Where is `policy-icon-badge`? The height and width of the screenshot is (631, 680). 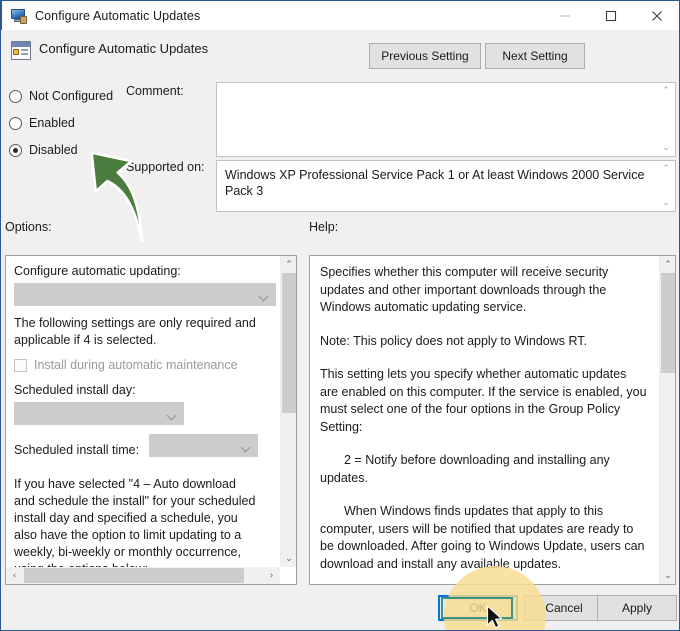 policy-icon-badge is located at coordinates (16, 52).